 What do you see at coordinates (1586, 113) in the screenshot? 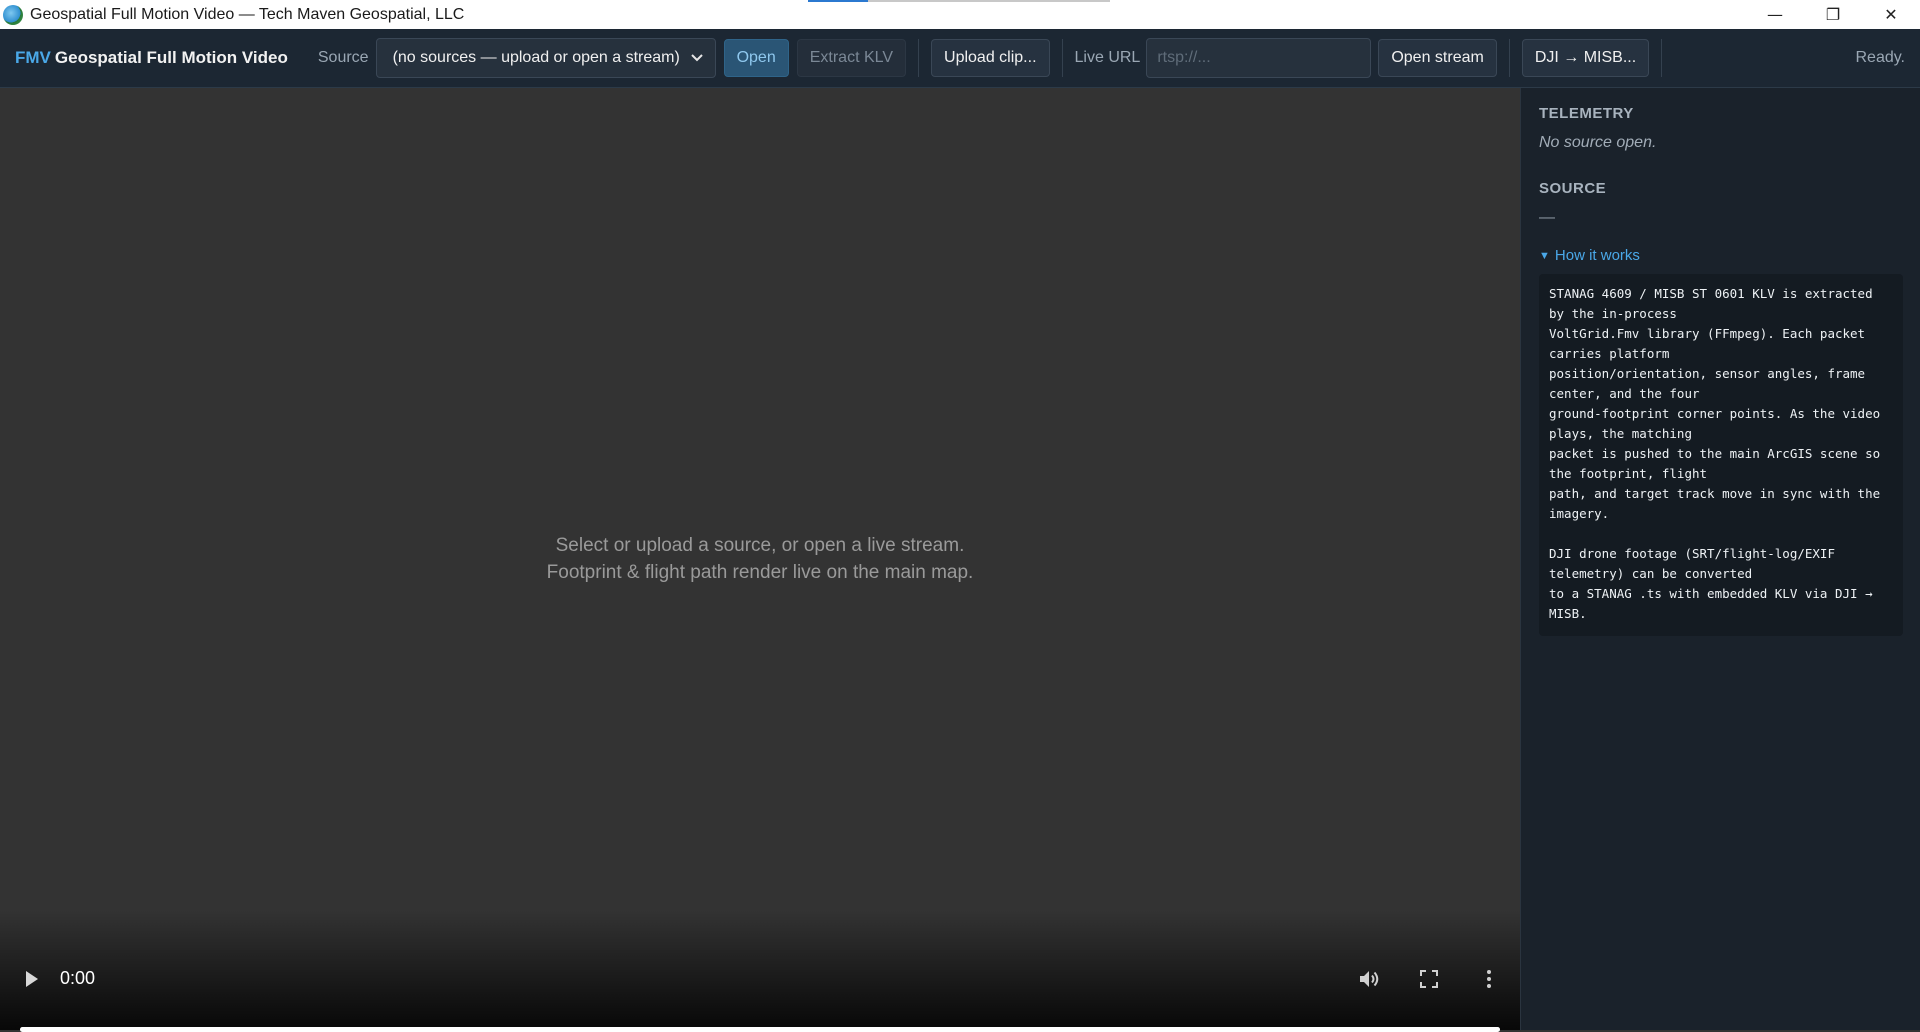
I see `telemetry-heading: TELEMETRY` at bounding box center [1586, 113].